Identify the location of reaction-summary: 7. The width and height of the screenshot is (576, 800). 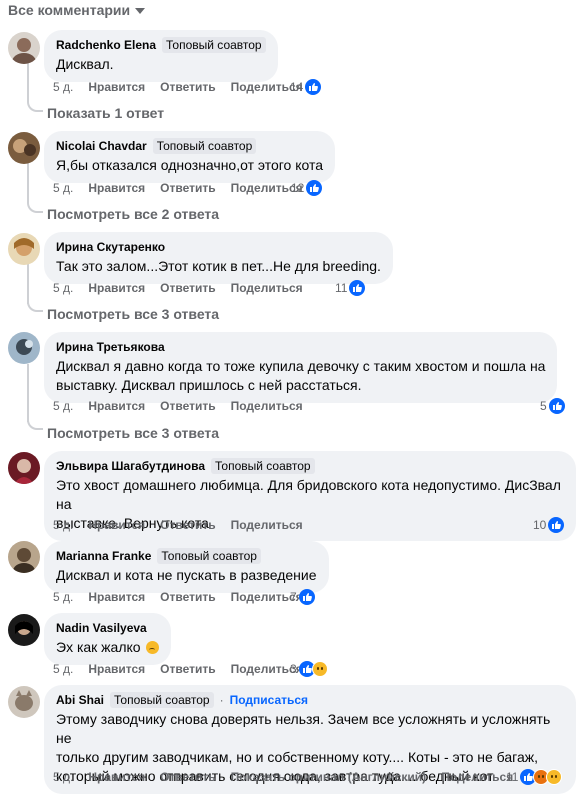
(302, 597).